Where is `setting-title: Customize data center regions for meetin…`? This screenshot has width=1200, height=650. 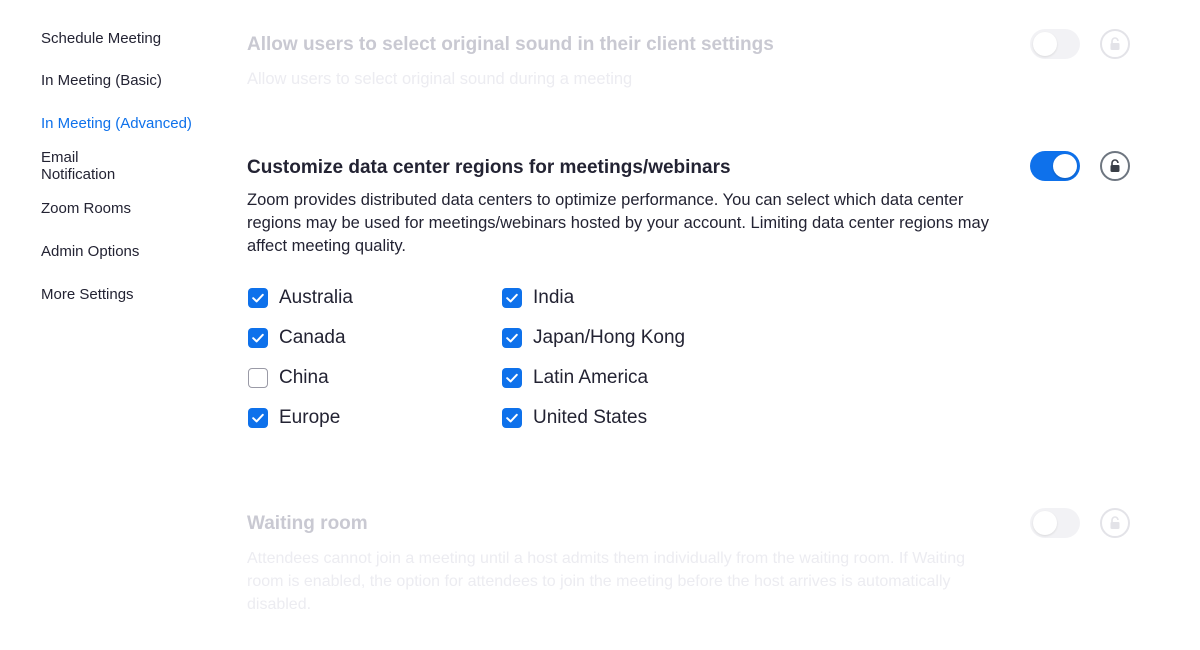
setting-title: Customize data center regions for meetin… is located at coordinates (489, 167).